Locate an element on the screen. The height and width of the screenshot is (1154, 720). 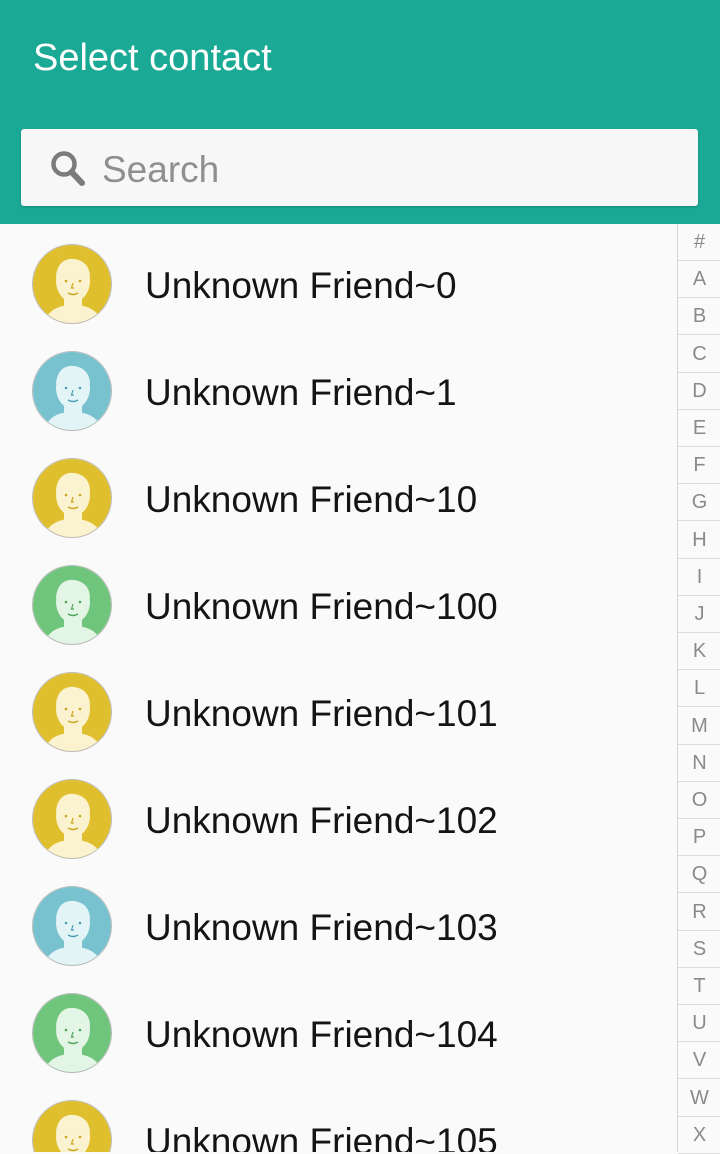
contact-row: Unknown Friend~10 is located at coordinates (338, 491).